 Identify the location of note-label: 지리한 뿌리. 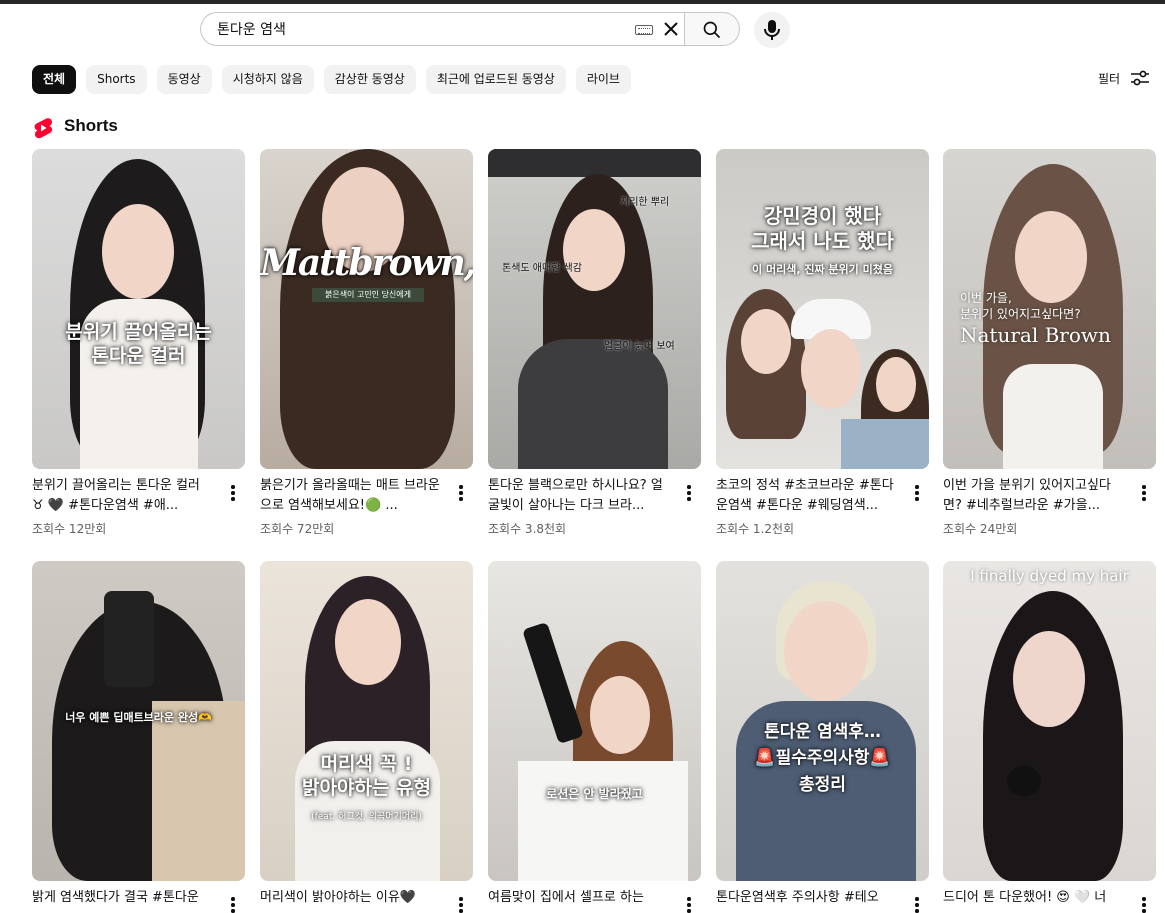
(645, 202).